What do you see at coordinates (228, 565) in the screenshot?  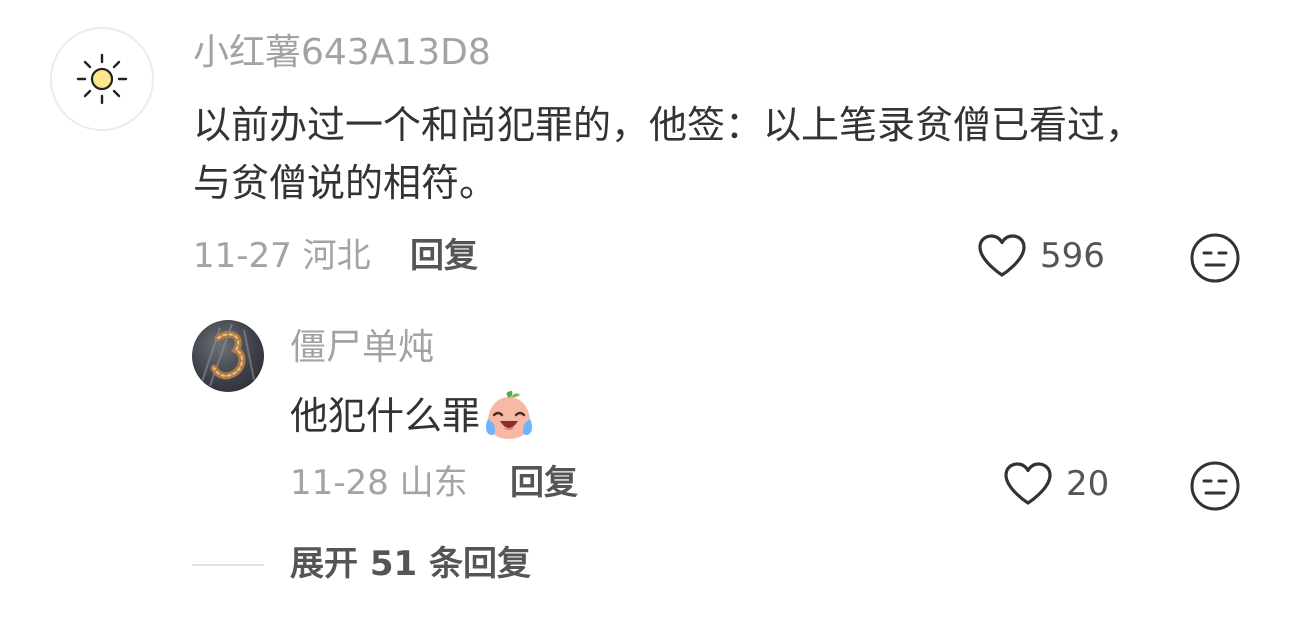 I see `expand-divider` at bounding box center [228, 565].